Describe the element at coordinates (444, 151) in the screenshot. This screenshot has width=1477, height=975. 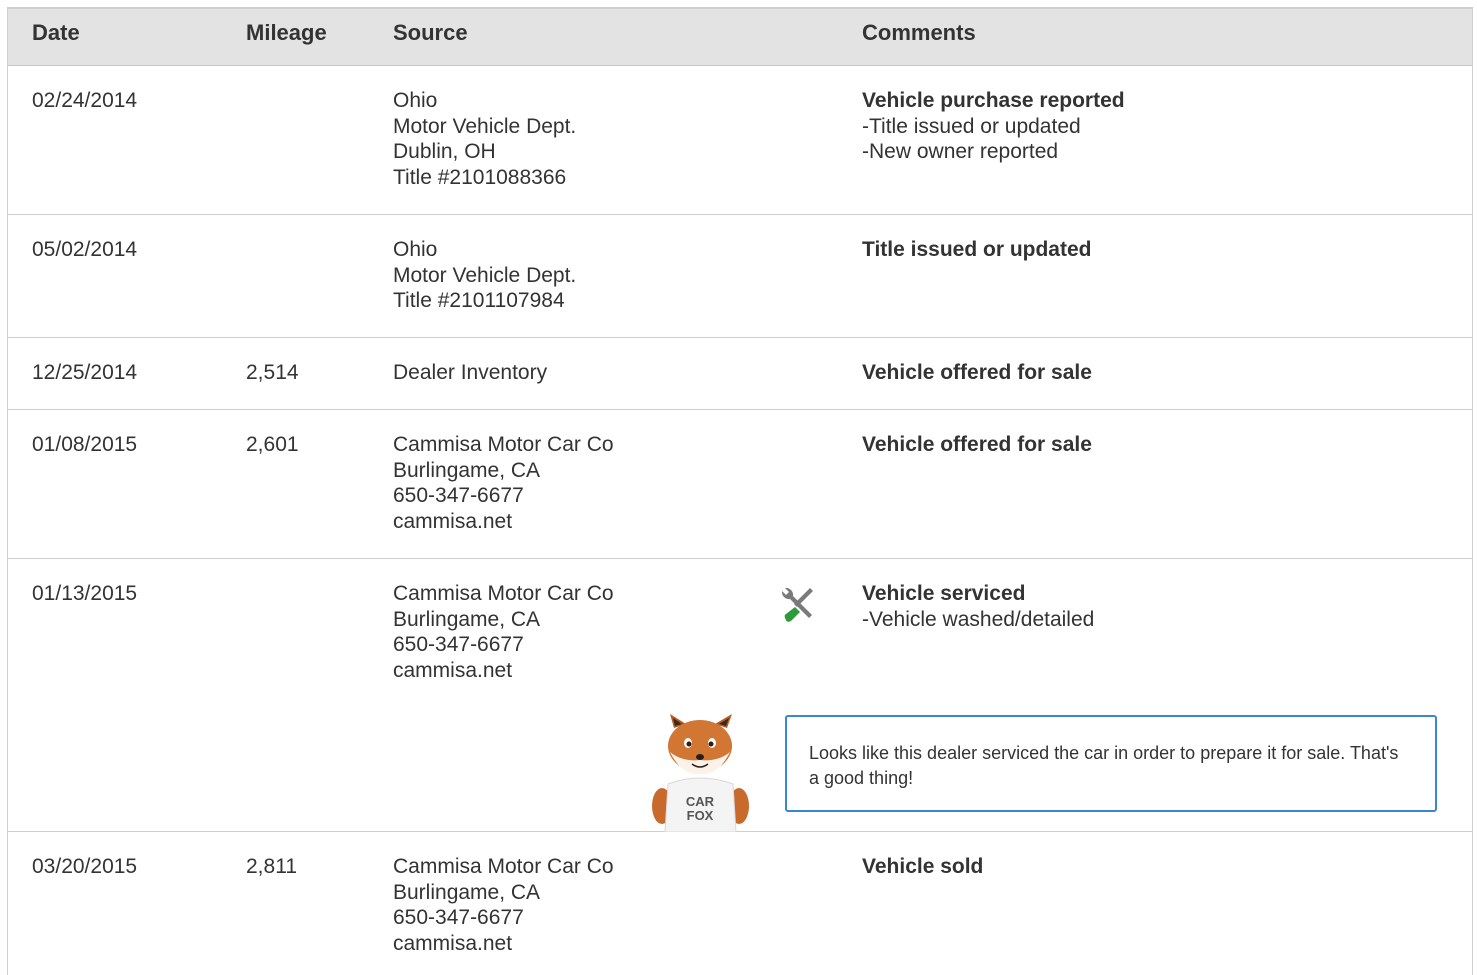
I see `source-line: Dublin, OH` at that location.